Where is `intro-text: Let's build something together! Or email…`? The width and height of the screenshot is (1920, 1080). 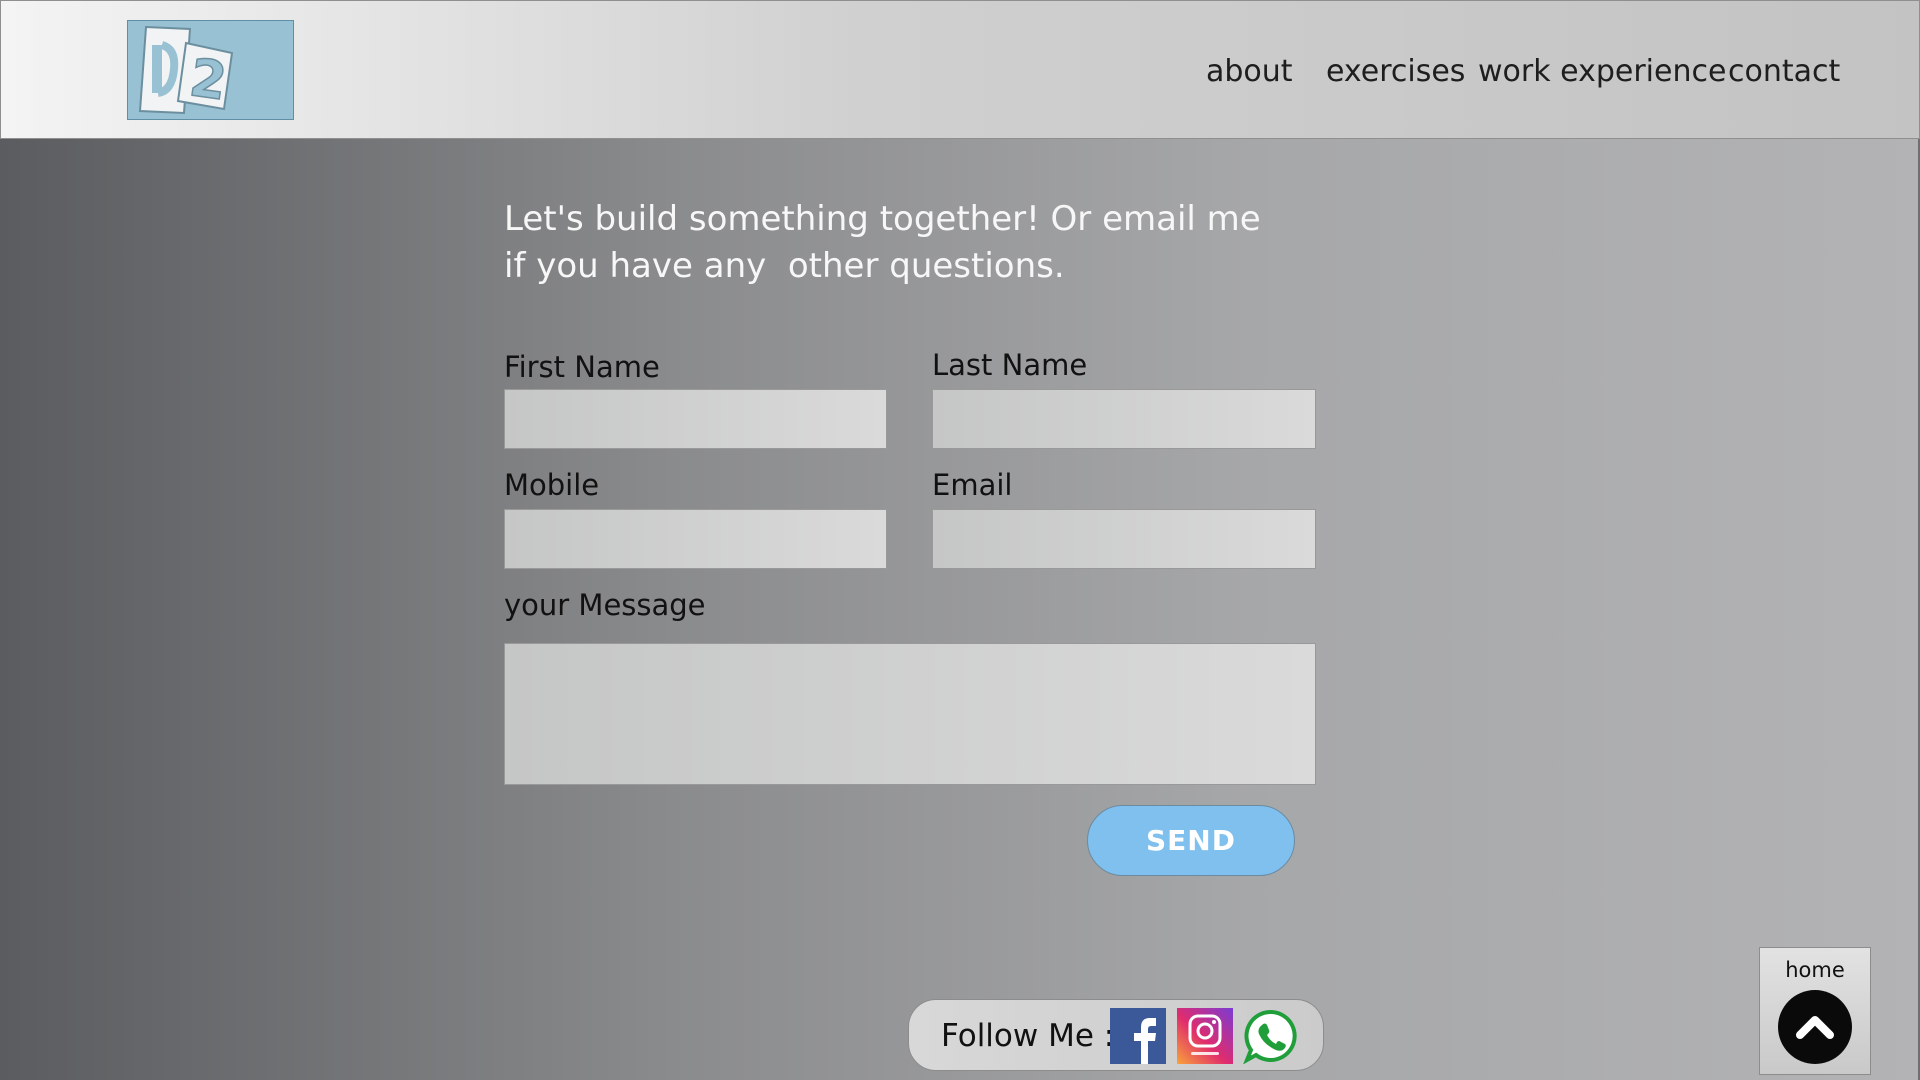 intro-text: Let's build something together! Or email… is located at coordinates (884, 243).